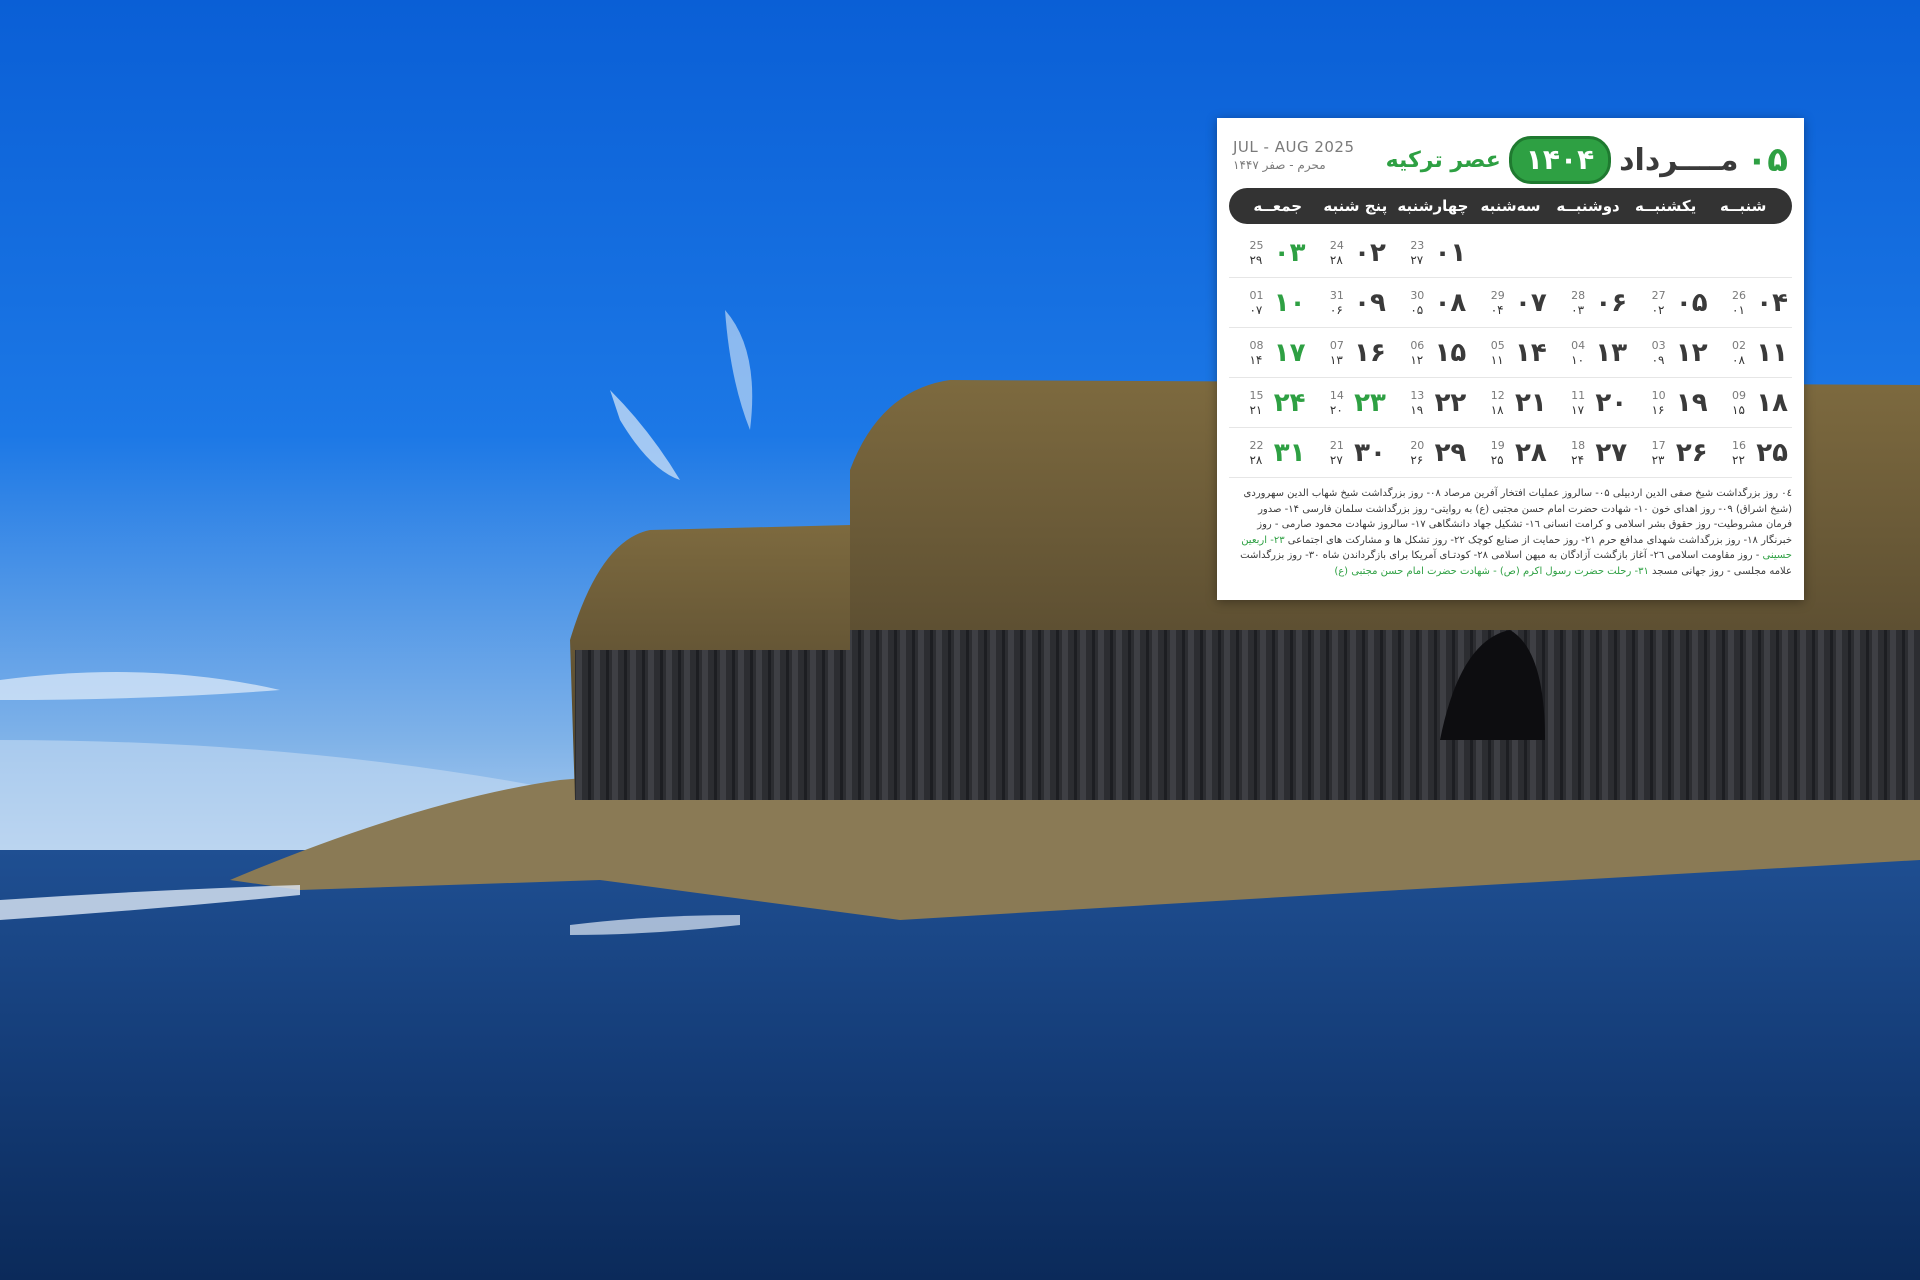  What do you see at coordinates (1658, 445) in the screenshot?
I see `gregorian-day-number: 17` at bounding box center [1658, 445].